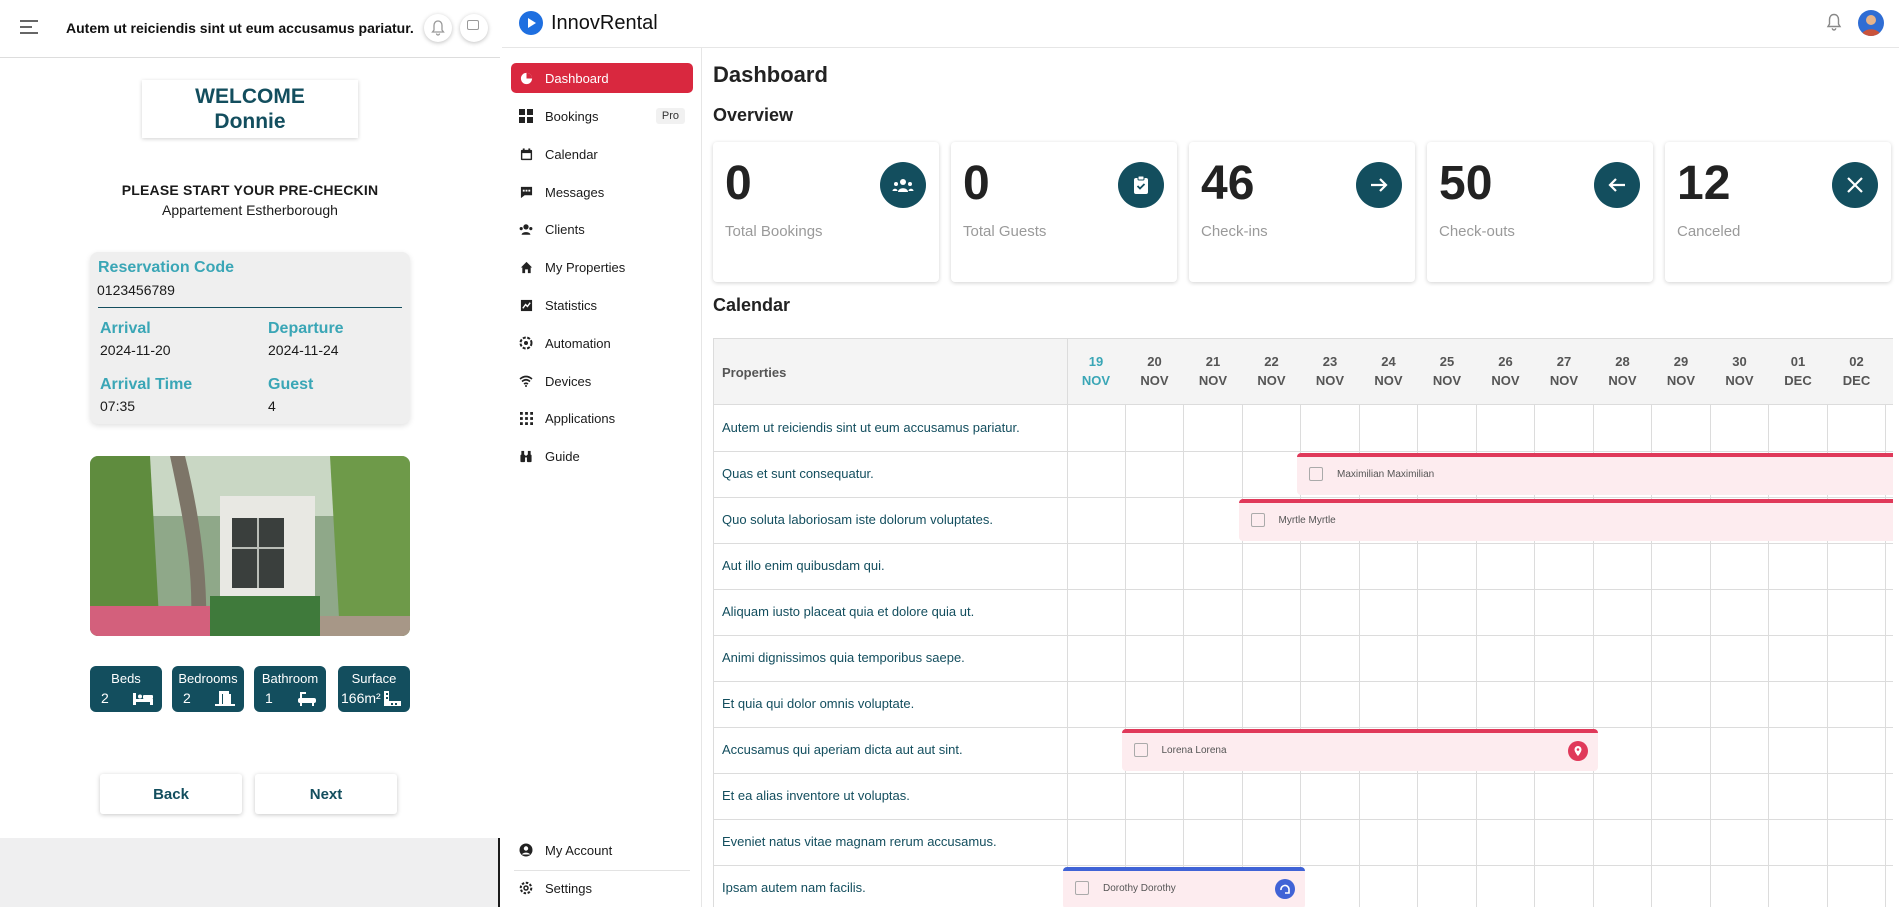 The image size is (1899, 907). What do you see at coordinates (602, 78) in the screenshot?
I see `sidebar-item-dashboard: Dashboard` at bounding box center [602, 78].